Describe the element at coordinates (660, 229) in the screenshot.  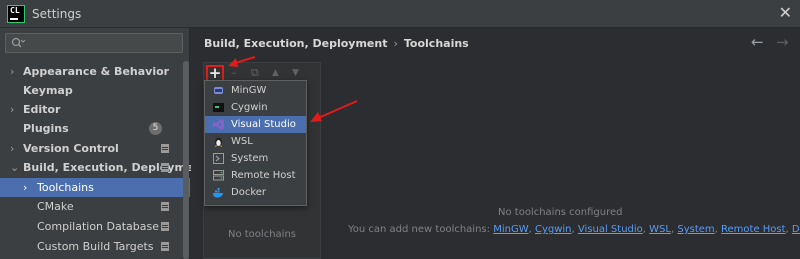
I see `link-wsl: WSL` at that location.